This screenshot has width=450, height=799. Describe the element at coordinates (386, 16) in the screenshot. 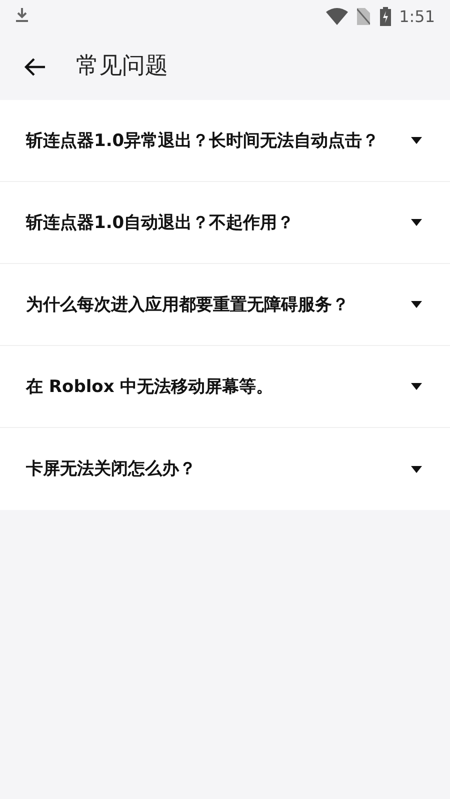

I see `battery-charging-icon` at that location.